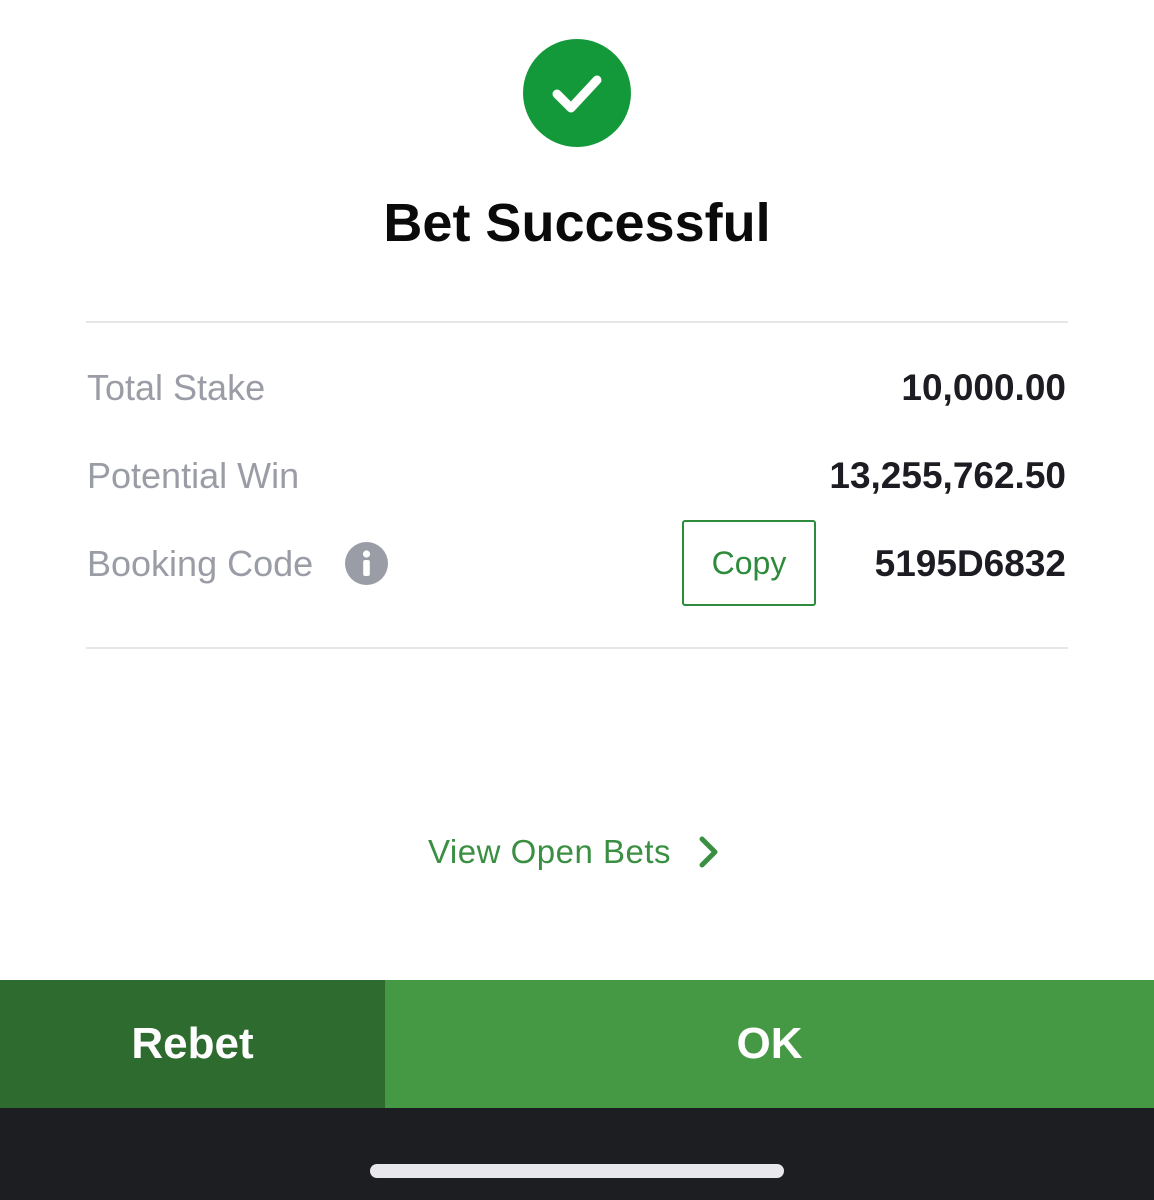 This screenshot has height=1200, width=1154. I want to click on system-bottom-bar, so click(577, 1154).